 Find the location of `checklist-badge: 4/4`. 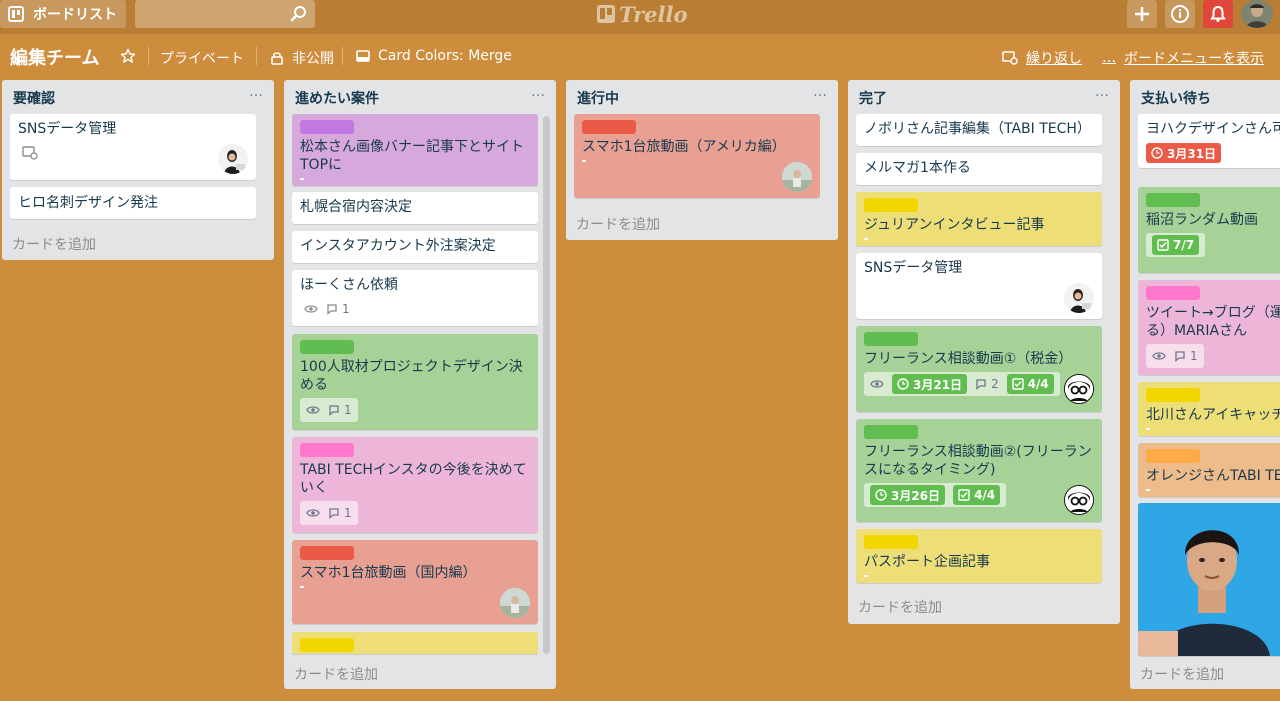

checklist-badge: 4/4 is located at coordinates (1030, 384).